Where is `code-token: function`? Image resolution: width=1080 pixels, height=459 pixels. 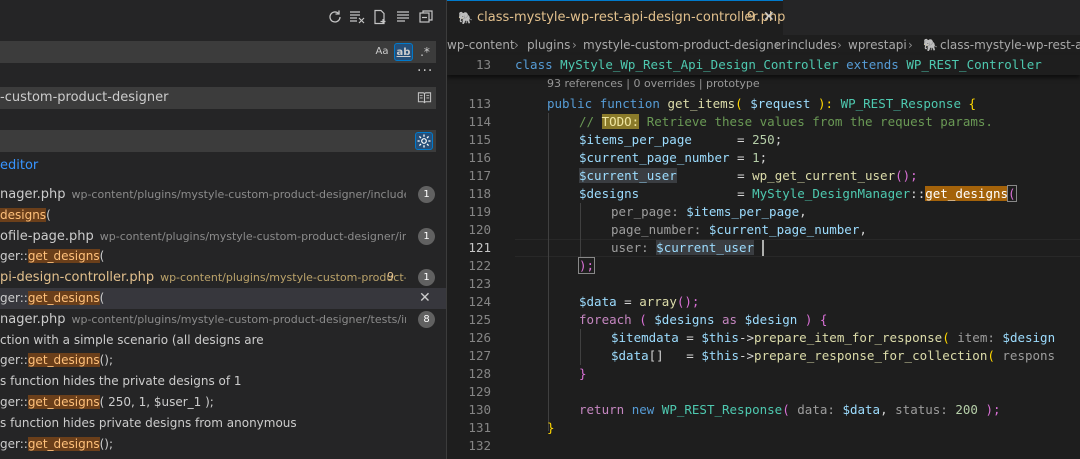
code-token: function is located at coordinates (629, 103).